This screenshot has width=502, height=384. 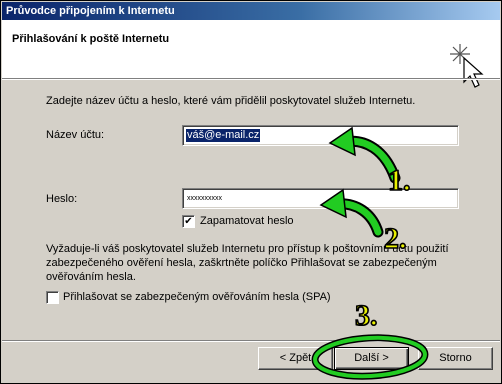 I want to click on remember-password-label: Zapamatovat heslo, so click(x=247, y=221).